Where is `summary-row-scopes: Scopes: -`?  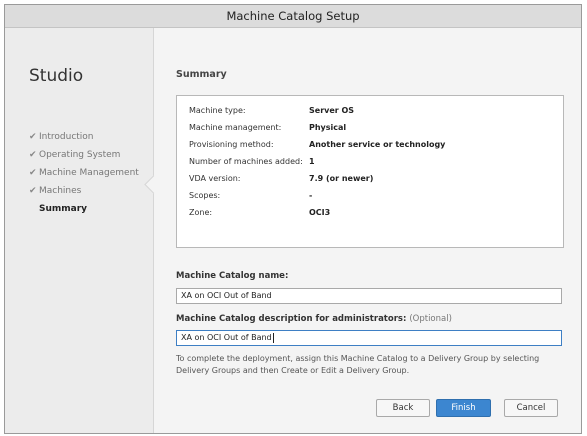 summary-row-scopes: Scopes: - is located at coordinates (251, 195).